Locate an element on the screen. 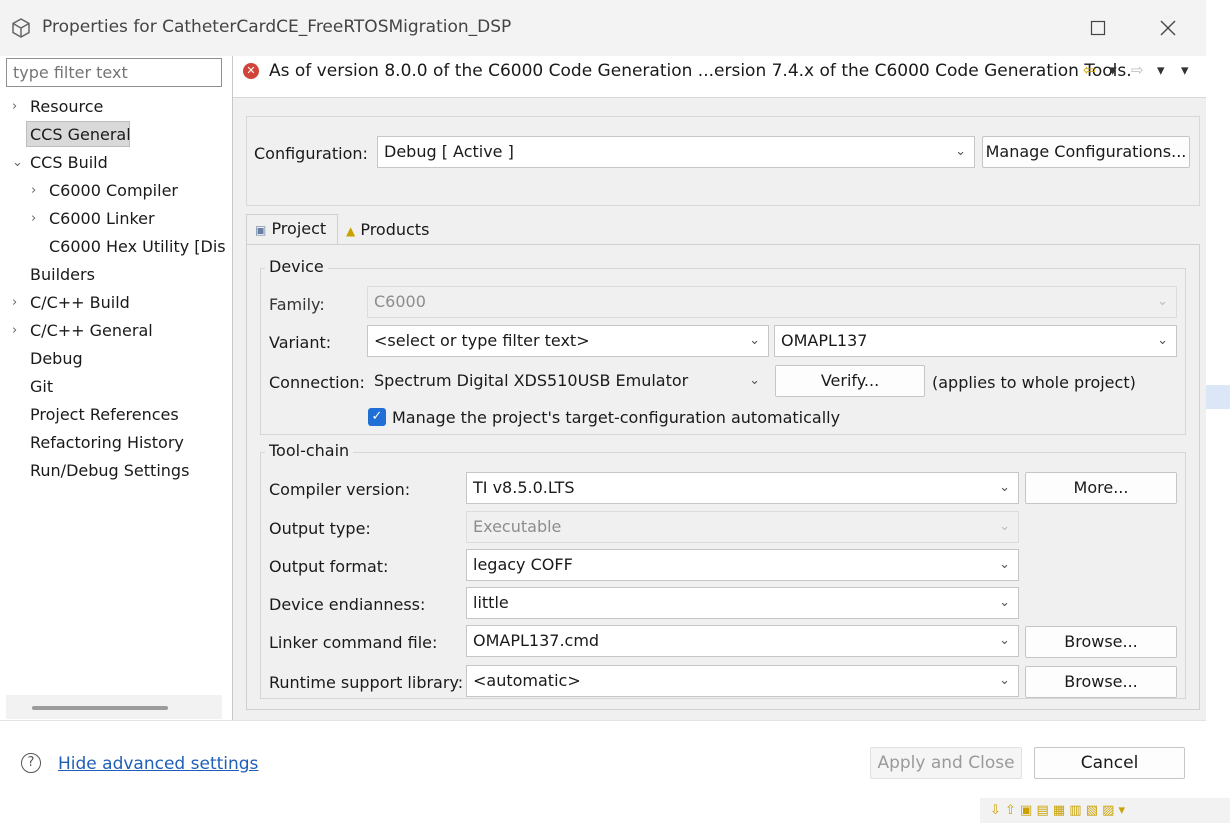  applies-note: (applies to whole project) is located at coordinates (1034, 382).